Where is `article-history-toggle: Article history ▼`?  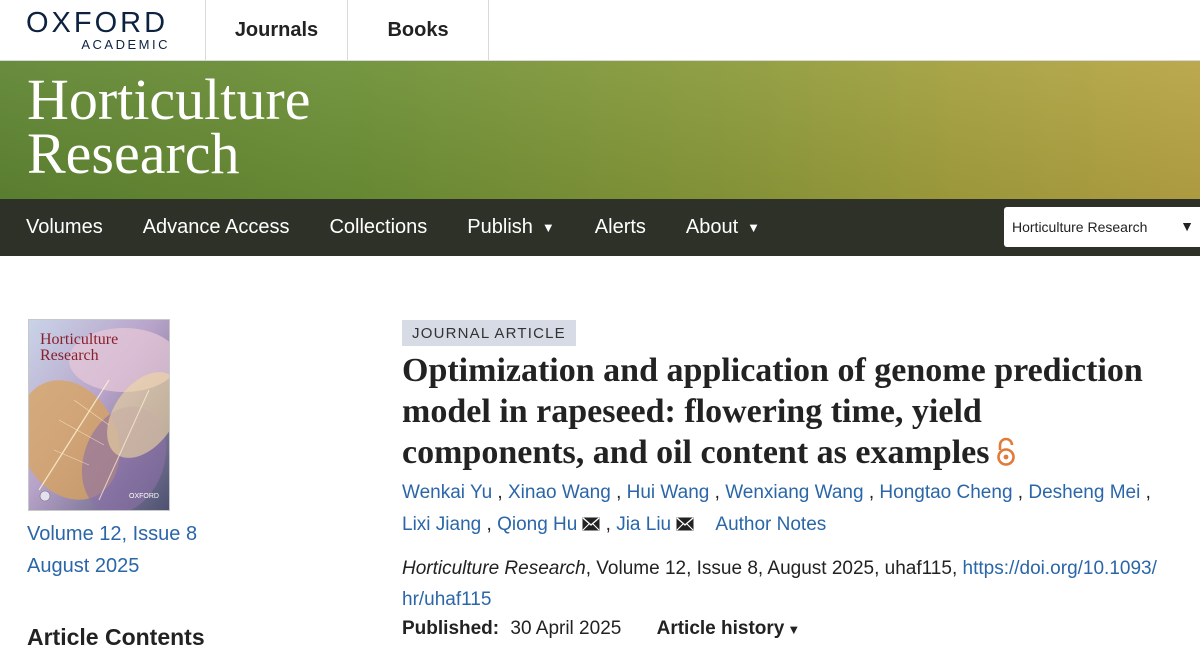
article-history-toggle: Article history ▼ is located at coordinates (729, 628).